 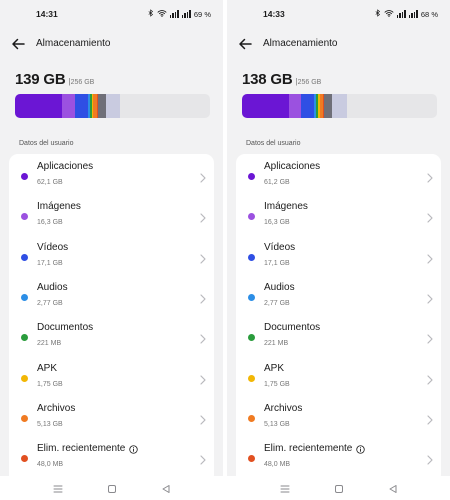 I want to click on signal-icon, so click(x=186, y=14).